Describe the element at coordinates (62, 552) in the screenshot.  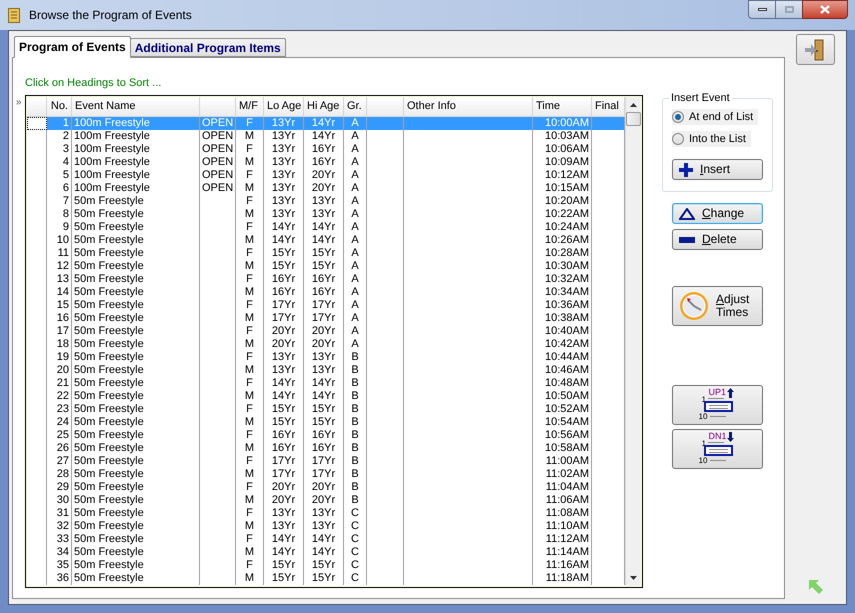
I see `table-cell: 34` at that location.